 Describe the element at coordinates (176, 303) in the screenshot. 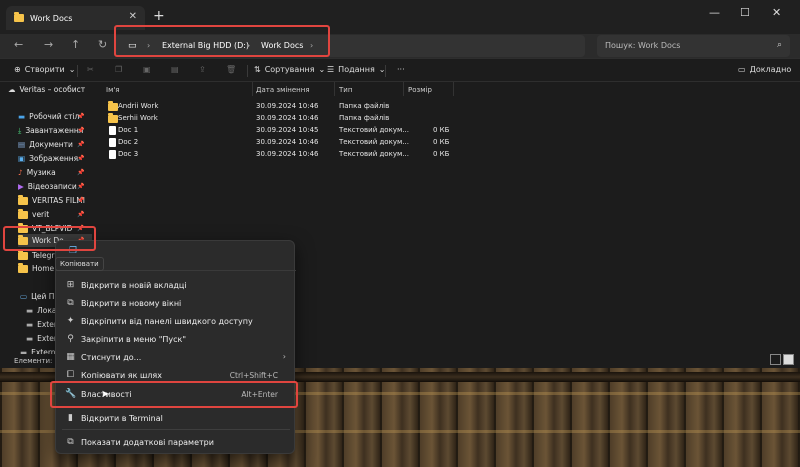

I see `menu-item-open-new-window: ⧉ Відкрити в новому вікні` at that location.